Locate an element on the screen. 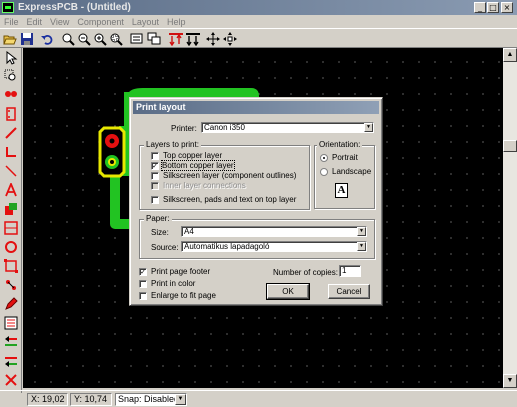  menu-file: File is located at coordinates (11, 22).